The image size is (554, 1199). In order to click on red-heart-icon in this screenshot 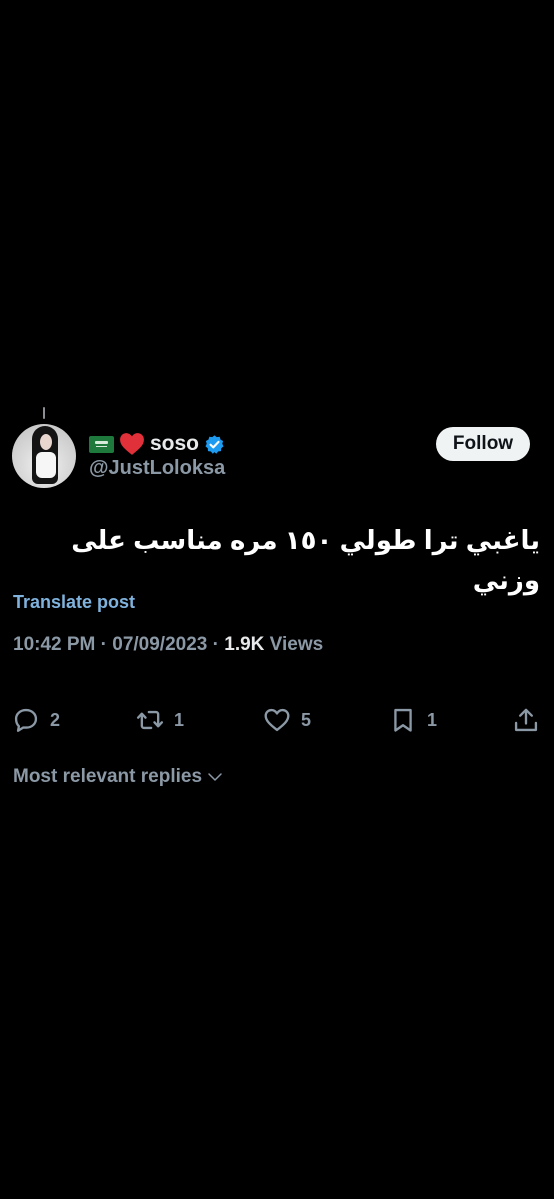, I will do `click(132, 444)`.